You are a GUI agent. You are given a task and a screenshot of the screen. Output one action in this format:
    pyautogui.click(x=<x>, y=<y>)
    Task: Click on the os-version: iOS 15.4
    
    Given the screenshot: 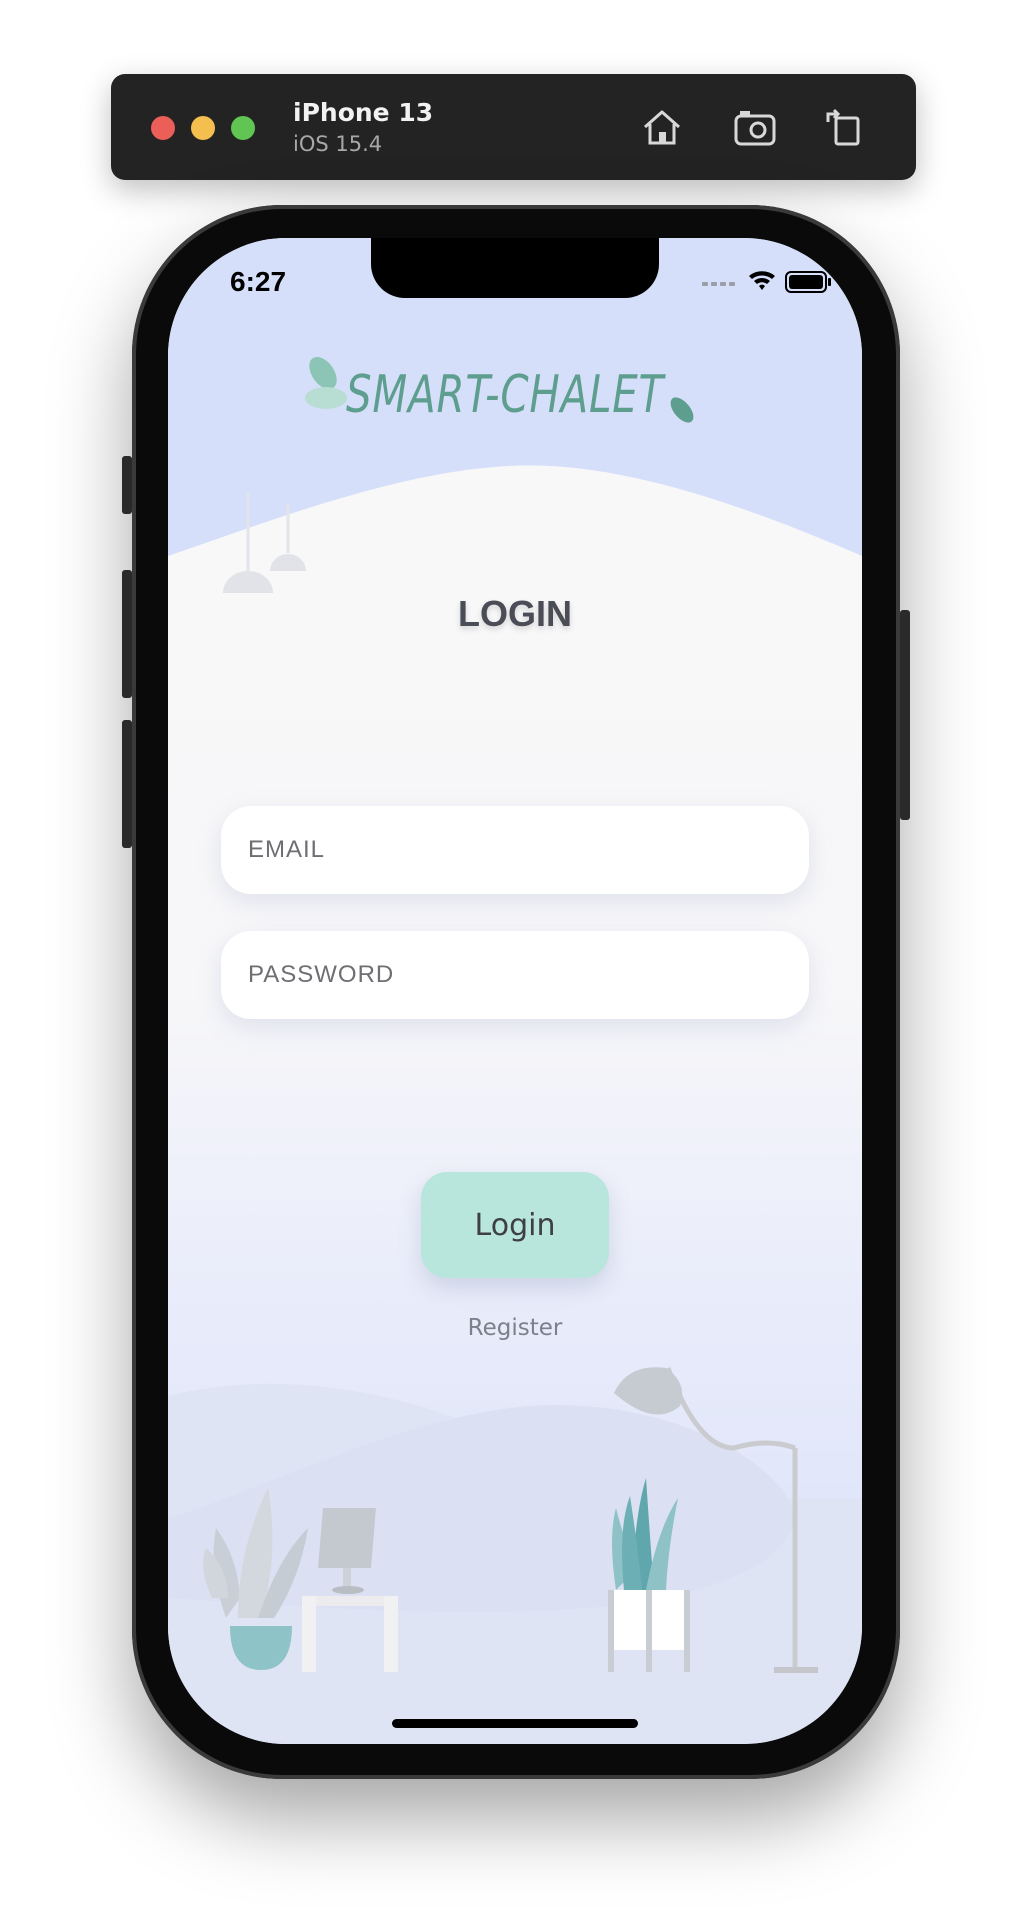 What is the action you would take?
    pyautogui.click(x=338, y=144)
    